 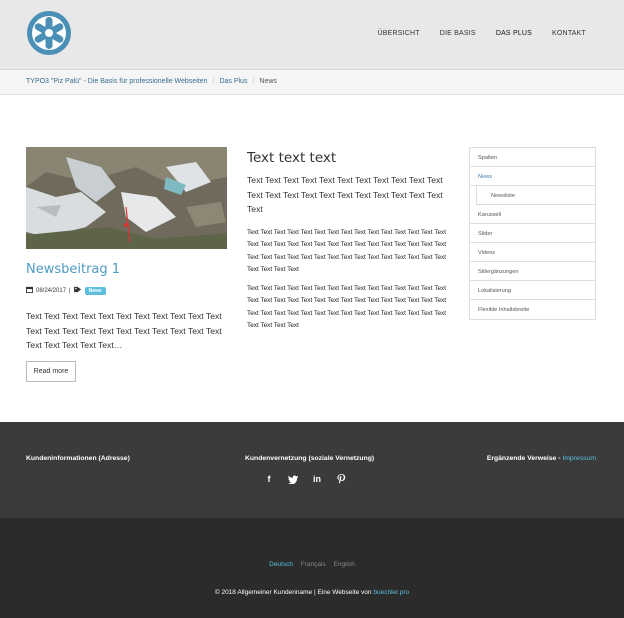 I want to click on content-heading: Text text text, so click(x=292, y=158).